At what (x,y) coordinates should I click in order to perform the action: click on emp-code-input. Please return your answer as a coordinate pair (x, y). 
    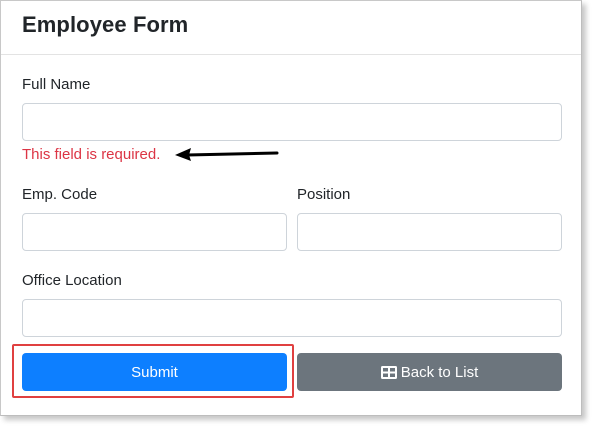
    Looking at the image, I should click on (154, 232).